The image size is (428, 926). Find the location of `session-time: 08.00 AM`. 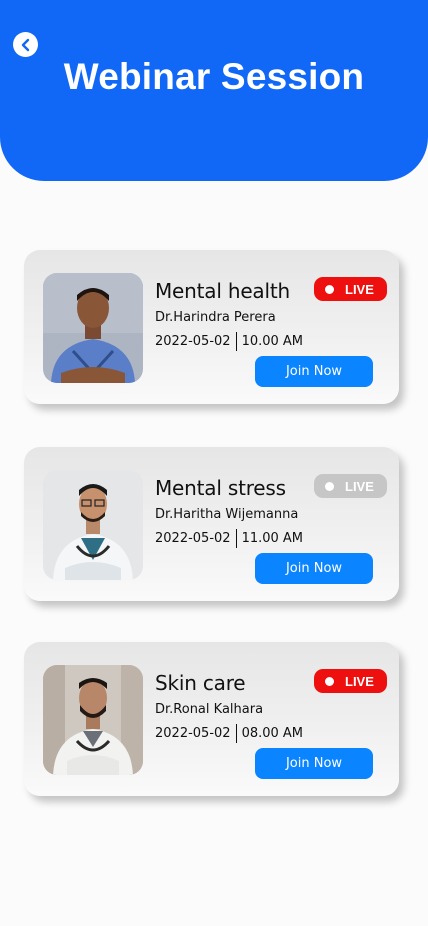

session-time: 08.00 AM is located at coordinates (272, 733).